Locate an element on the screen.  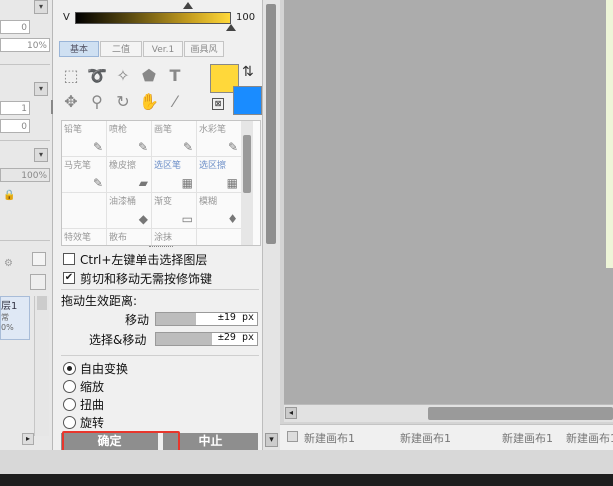
doc-tab-4: 新建画布1 is located at coordinates (589, 439).